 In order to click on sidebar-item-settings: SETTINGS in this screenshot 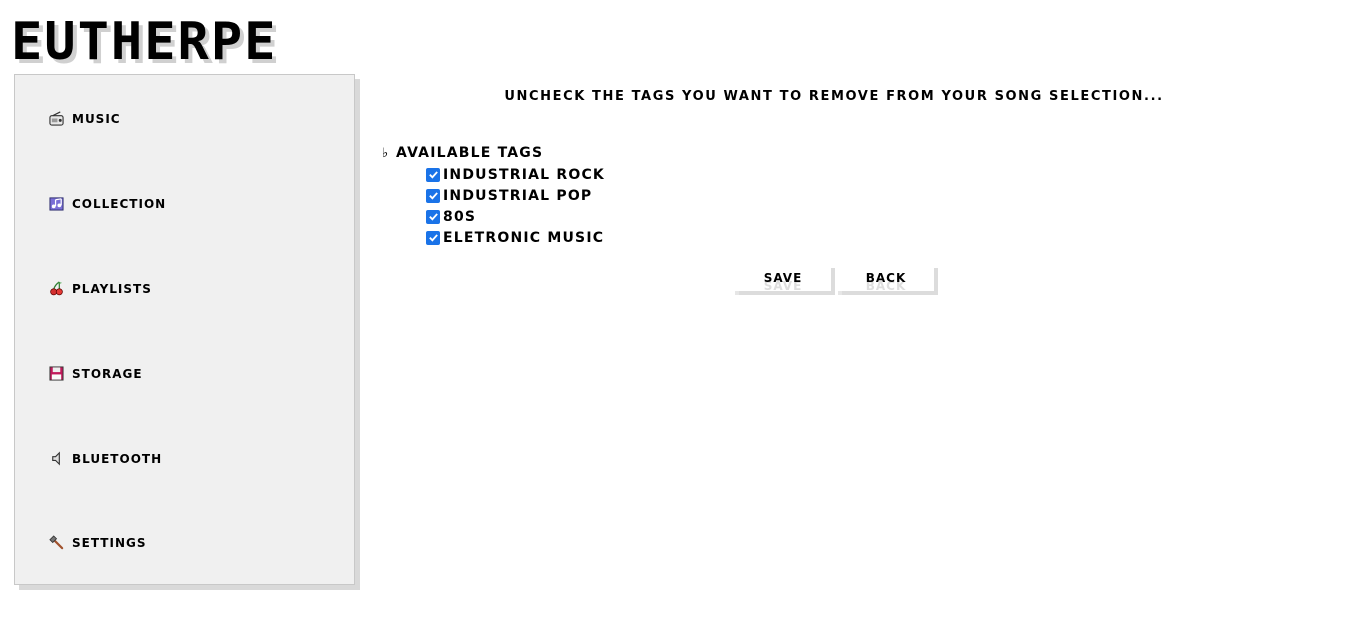, I will do `click(98, 542)`.